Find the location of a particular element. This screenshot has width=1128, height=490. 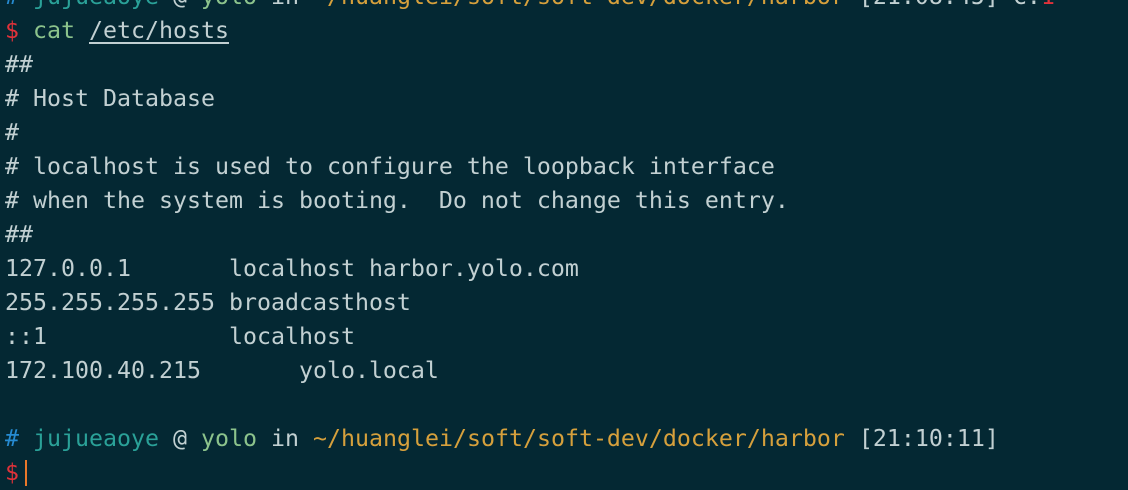

output-line: ::1 localhost is located at coordinates (180, 336).